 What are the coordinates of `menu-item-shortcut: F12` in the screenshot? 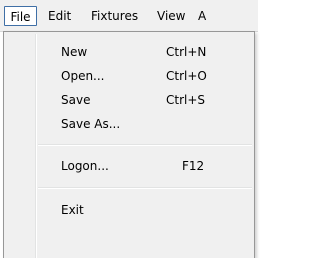 It's located at (193, 166).